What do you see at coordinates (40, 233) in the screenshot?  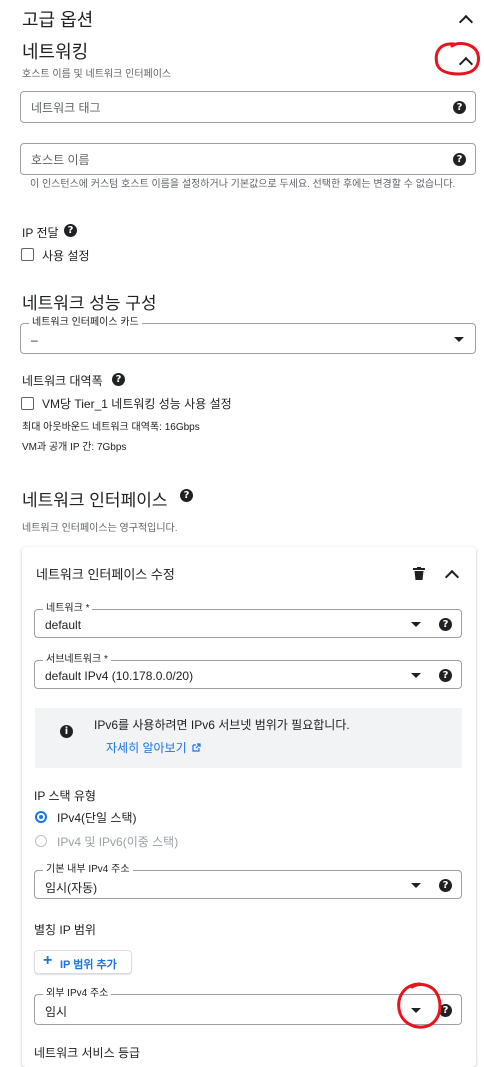 I see `ip-forwarding-label: IP 전달` at bounding box center [40, 233].